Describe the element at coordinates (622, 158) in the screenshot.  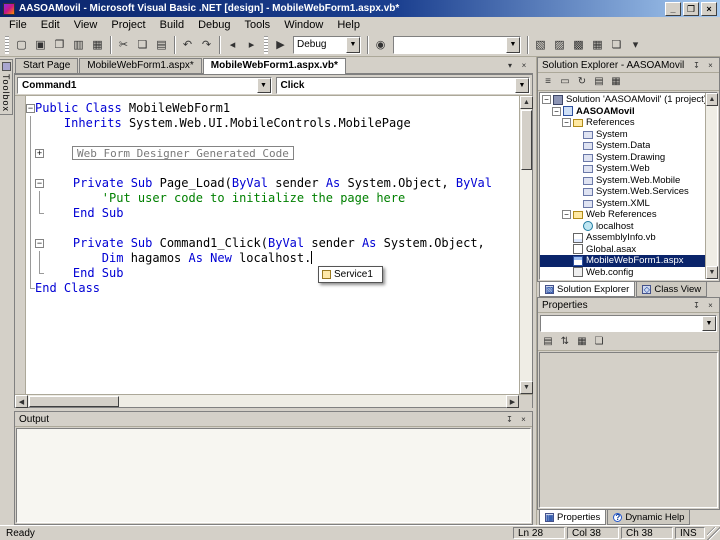
I see `tree-item-system-drawing: System.Drawing` at that location.